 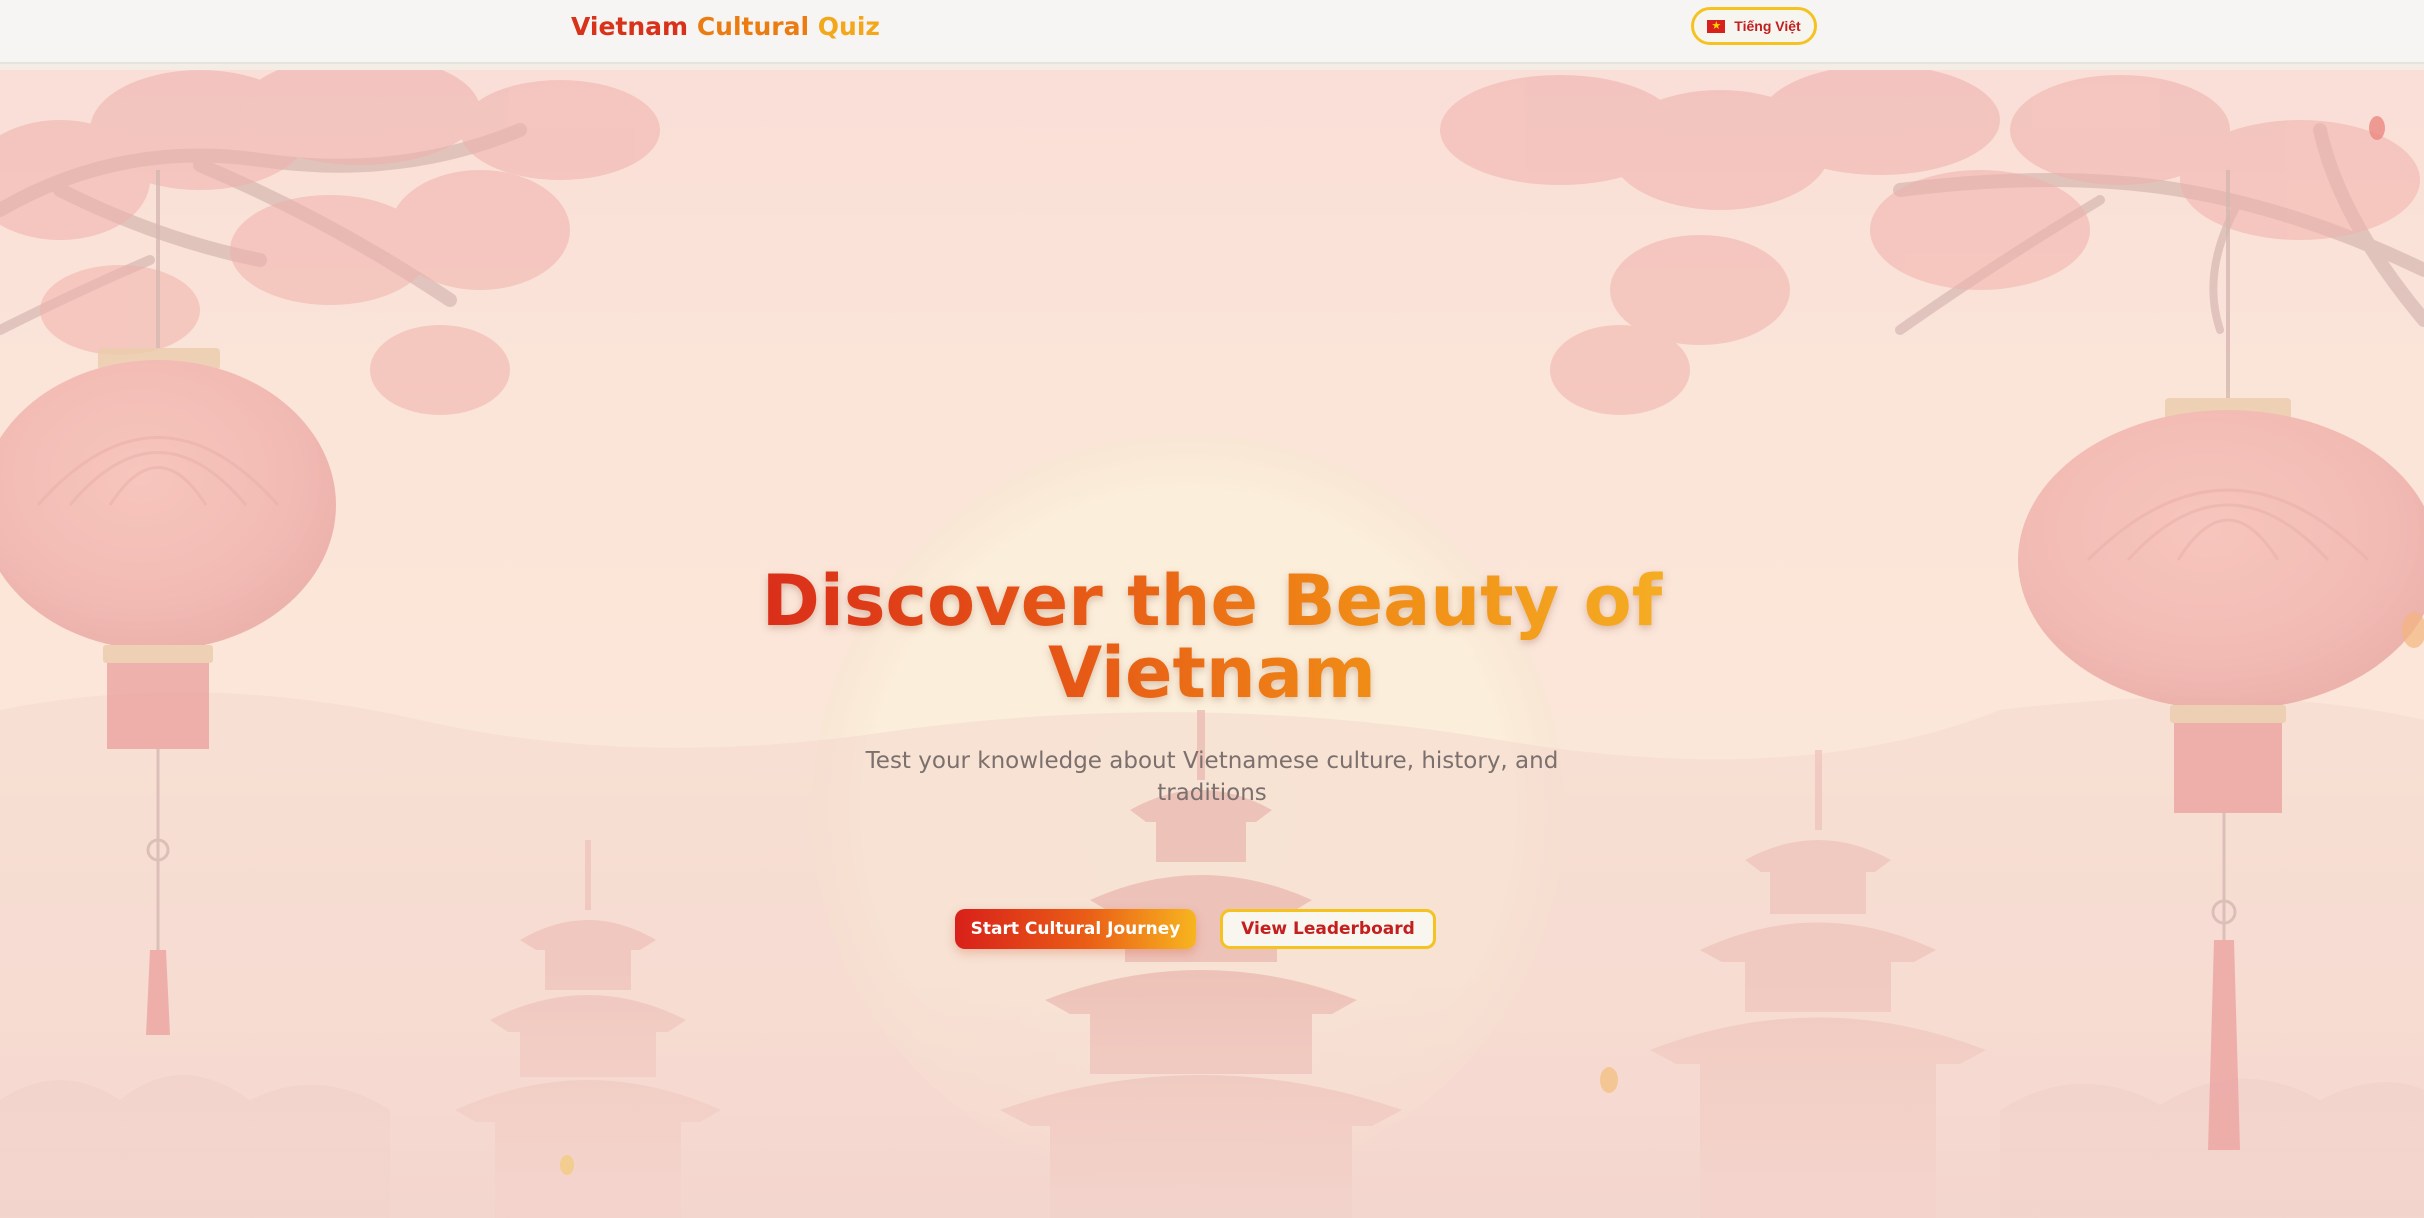 I want to click on top-navigation-bar: Vietnam Cultural Quiz Tiếng Việt, so click(x=1212, y=32).